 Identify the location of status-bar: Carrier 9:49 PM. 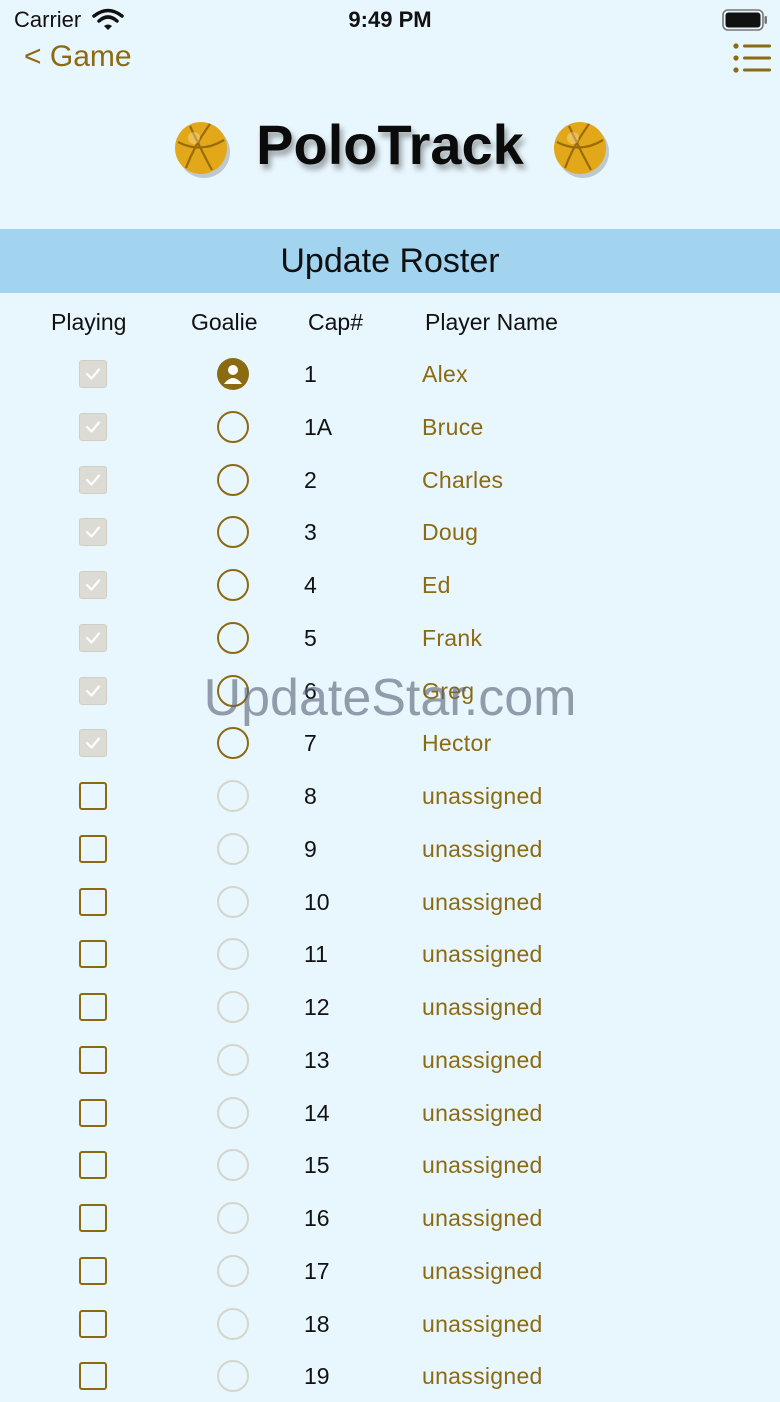
(390, 20).